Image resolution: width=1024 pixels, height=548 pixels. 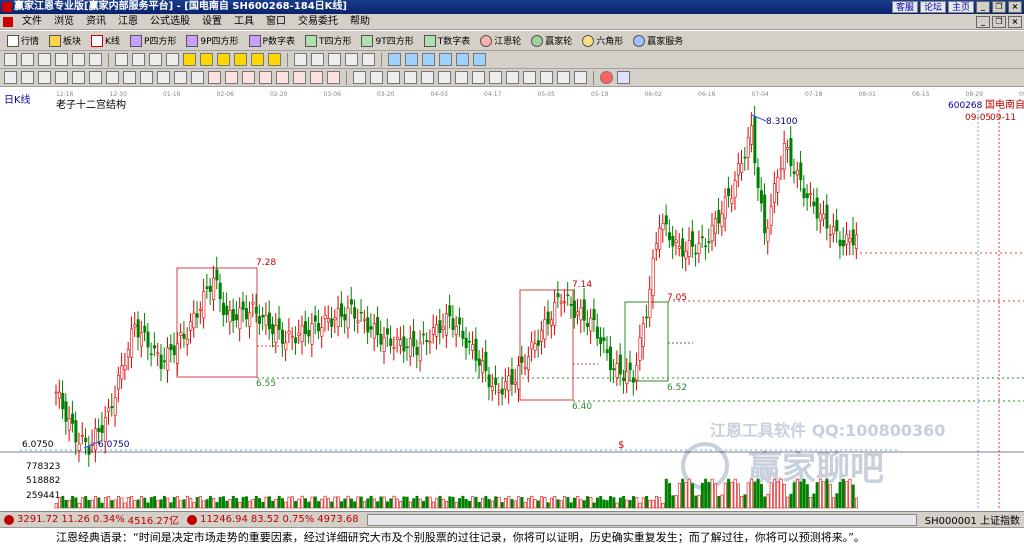 I want to click on first-icon, so click(x=121, y=59).